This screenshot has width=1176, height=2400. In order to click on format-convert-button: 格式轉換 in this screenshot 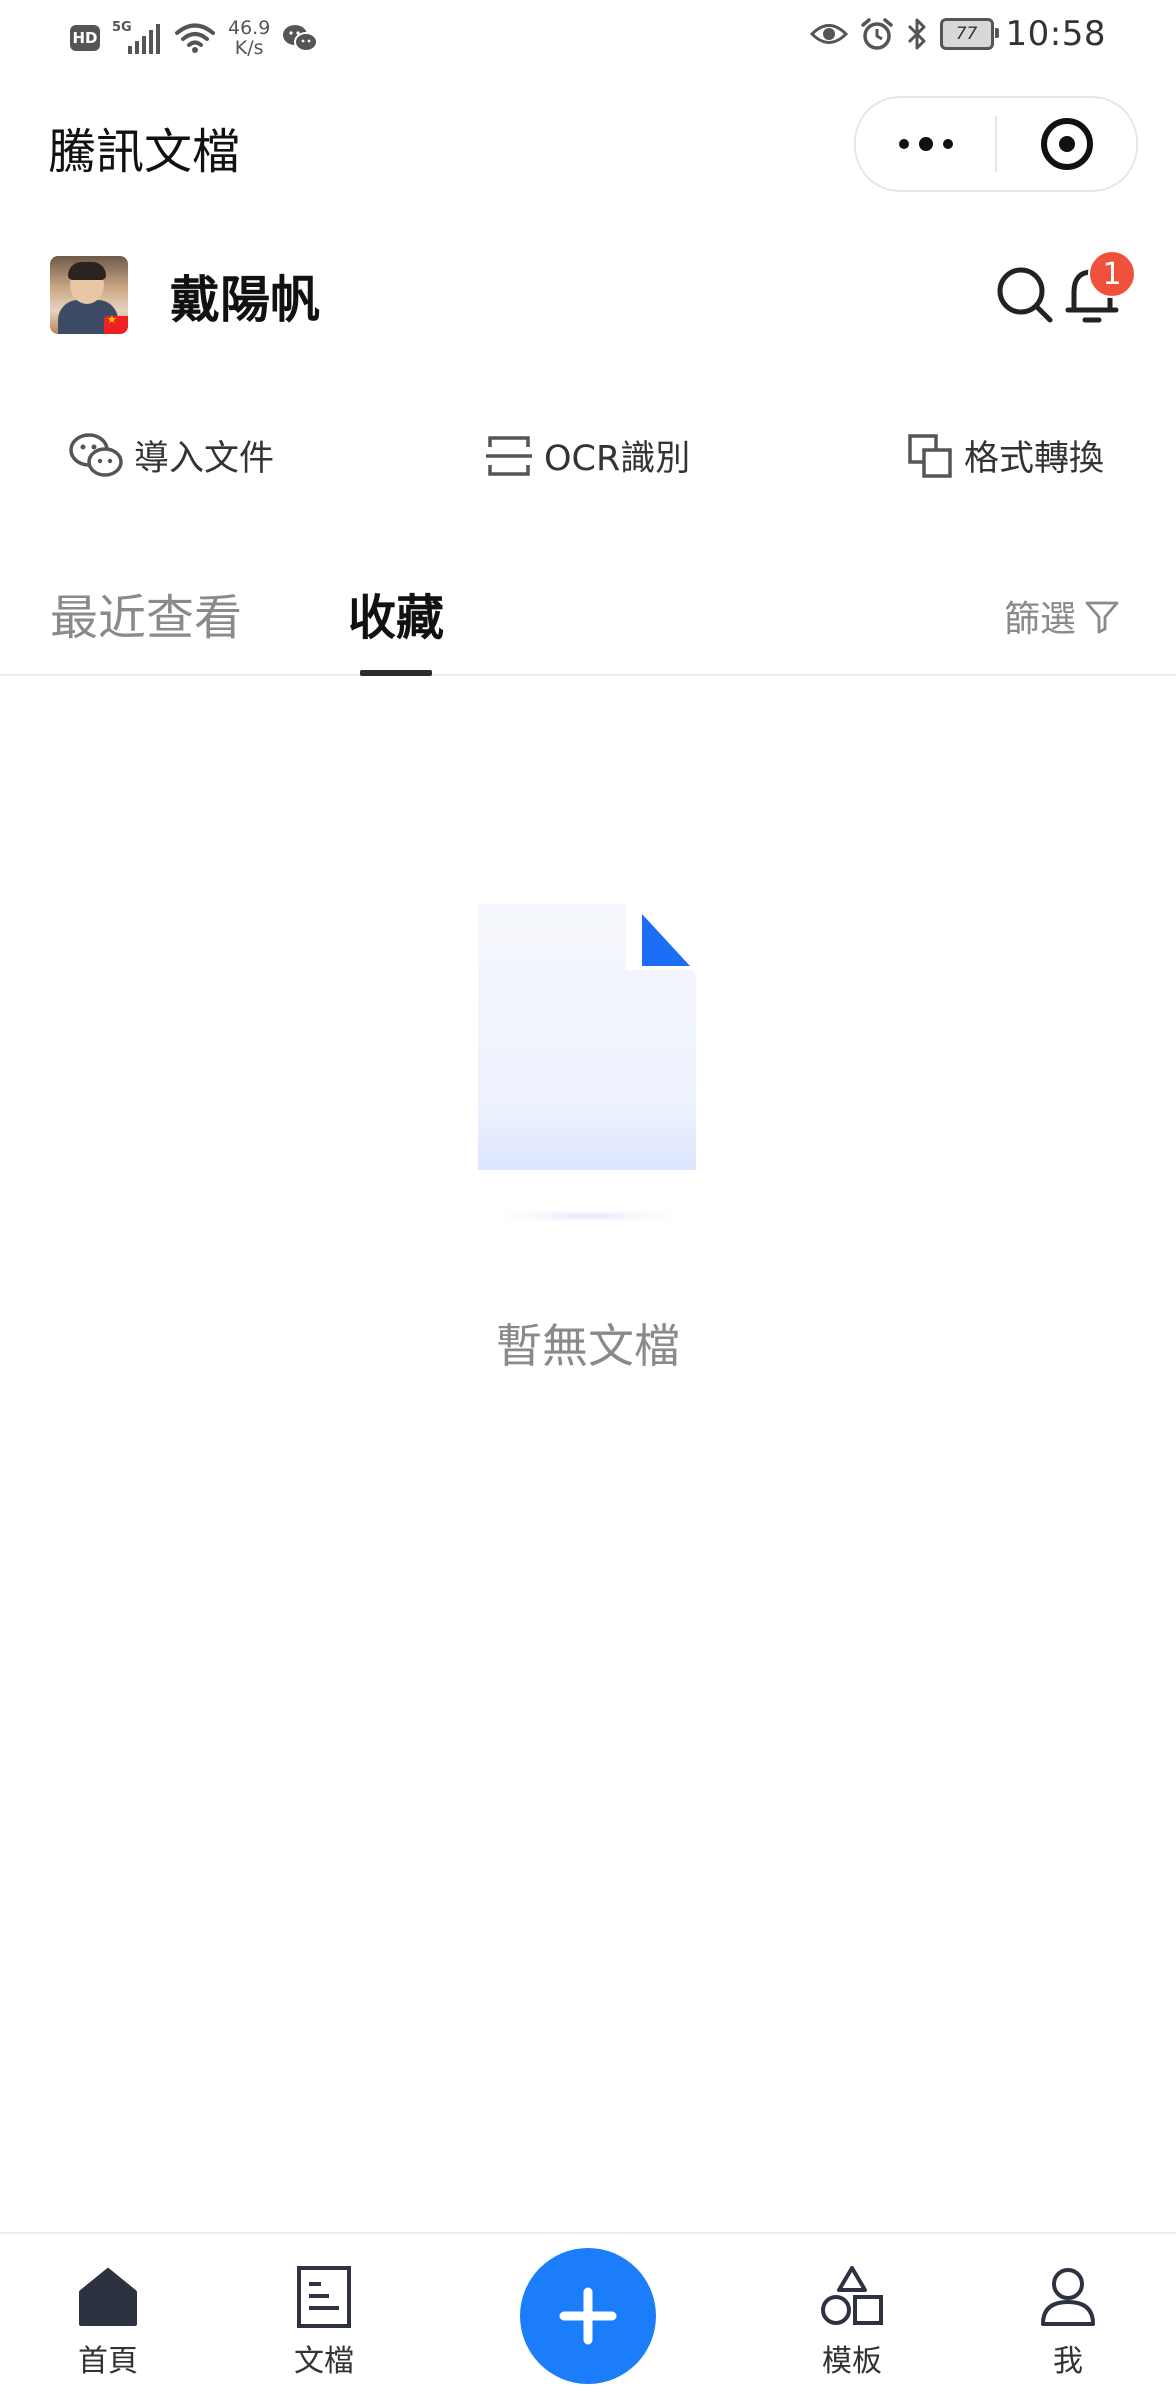, I will do `click(1005, 455)`.